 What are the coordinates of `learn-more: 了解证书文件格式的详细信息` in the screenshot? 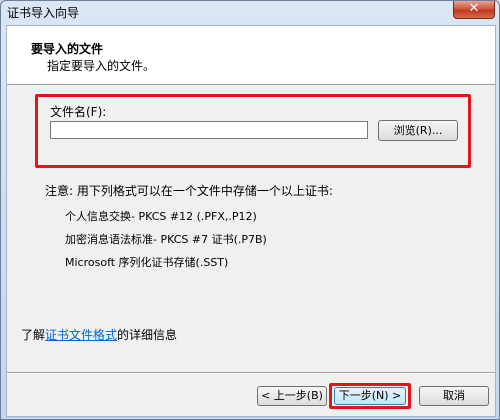 It's located at (99, 334).